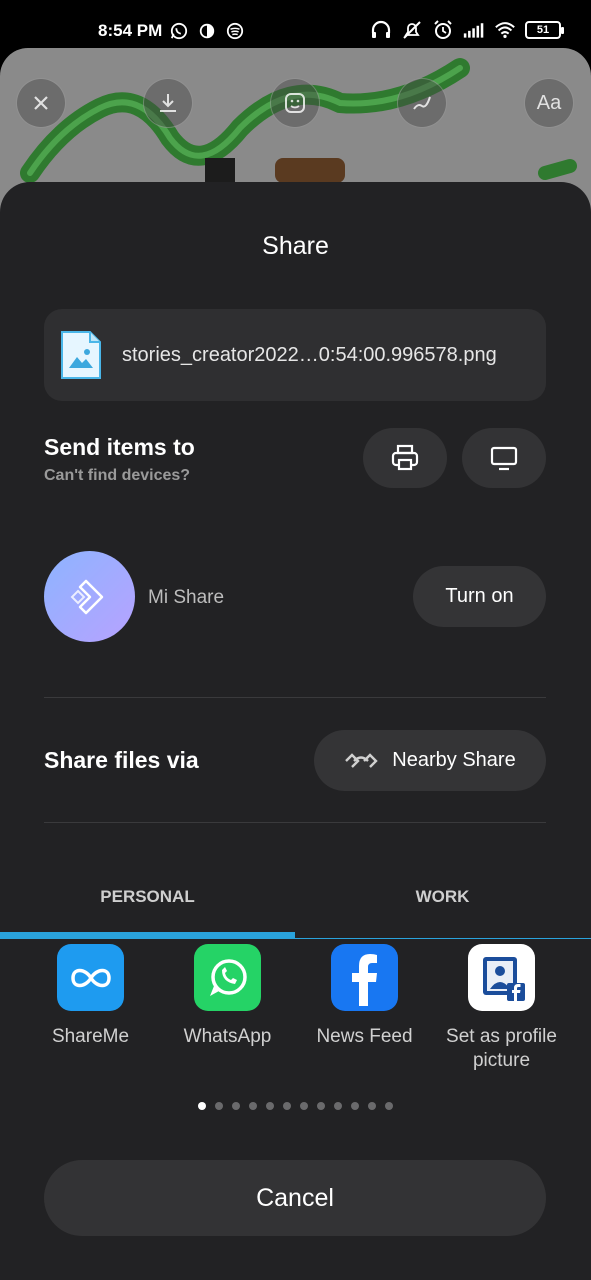  Describe the element at coordinates (361, 760) in the screenshot. I see `nearby-share-icon` at that location.